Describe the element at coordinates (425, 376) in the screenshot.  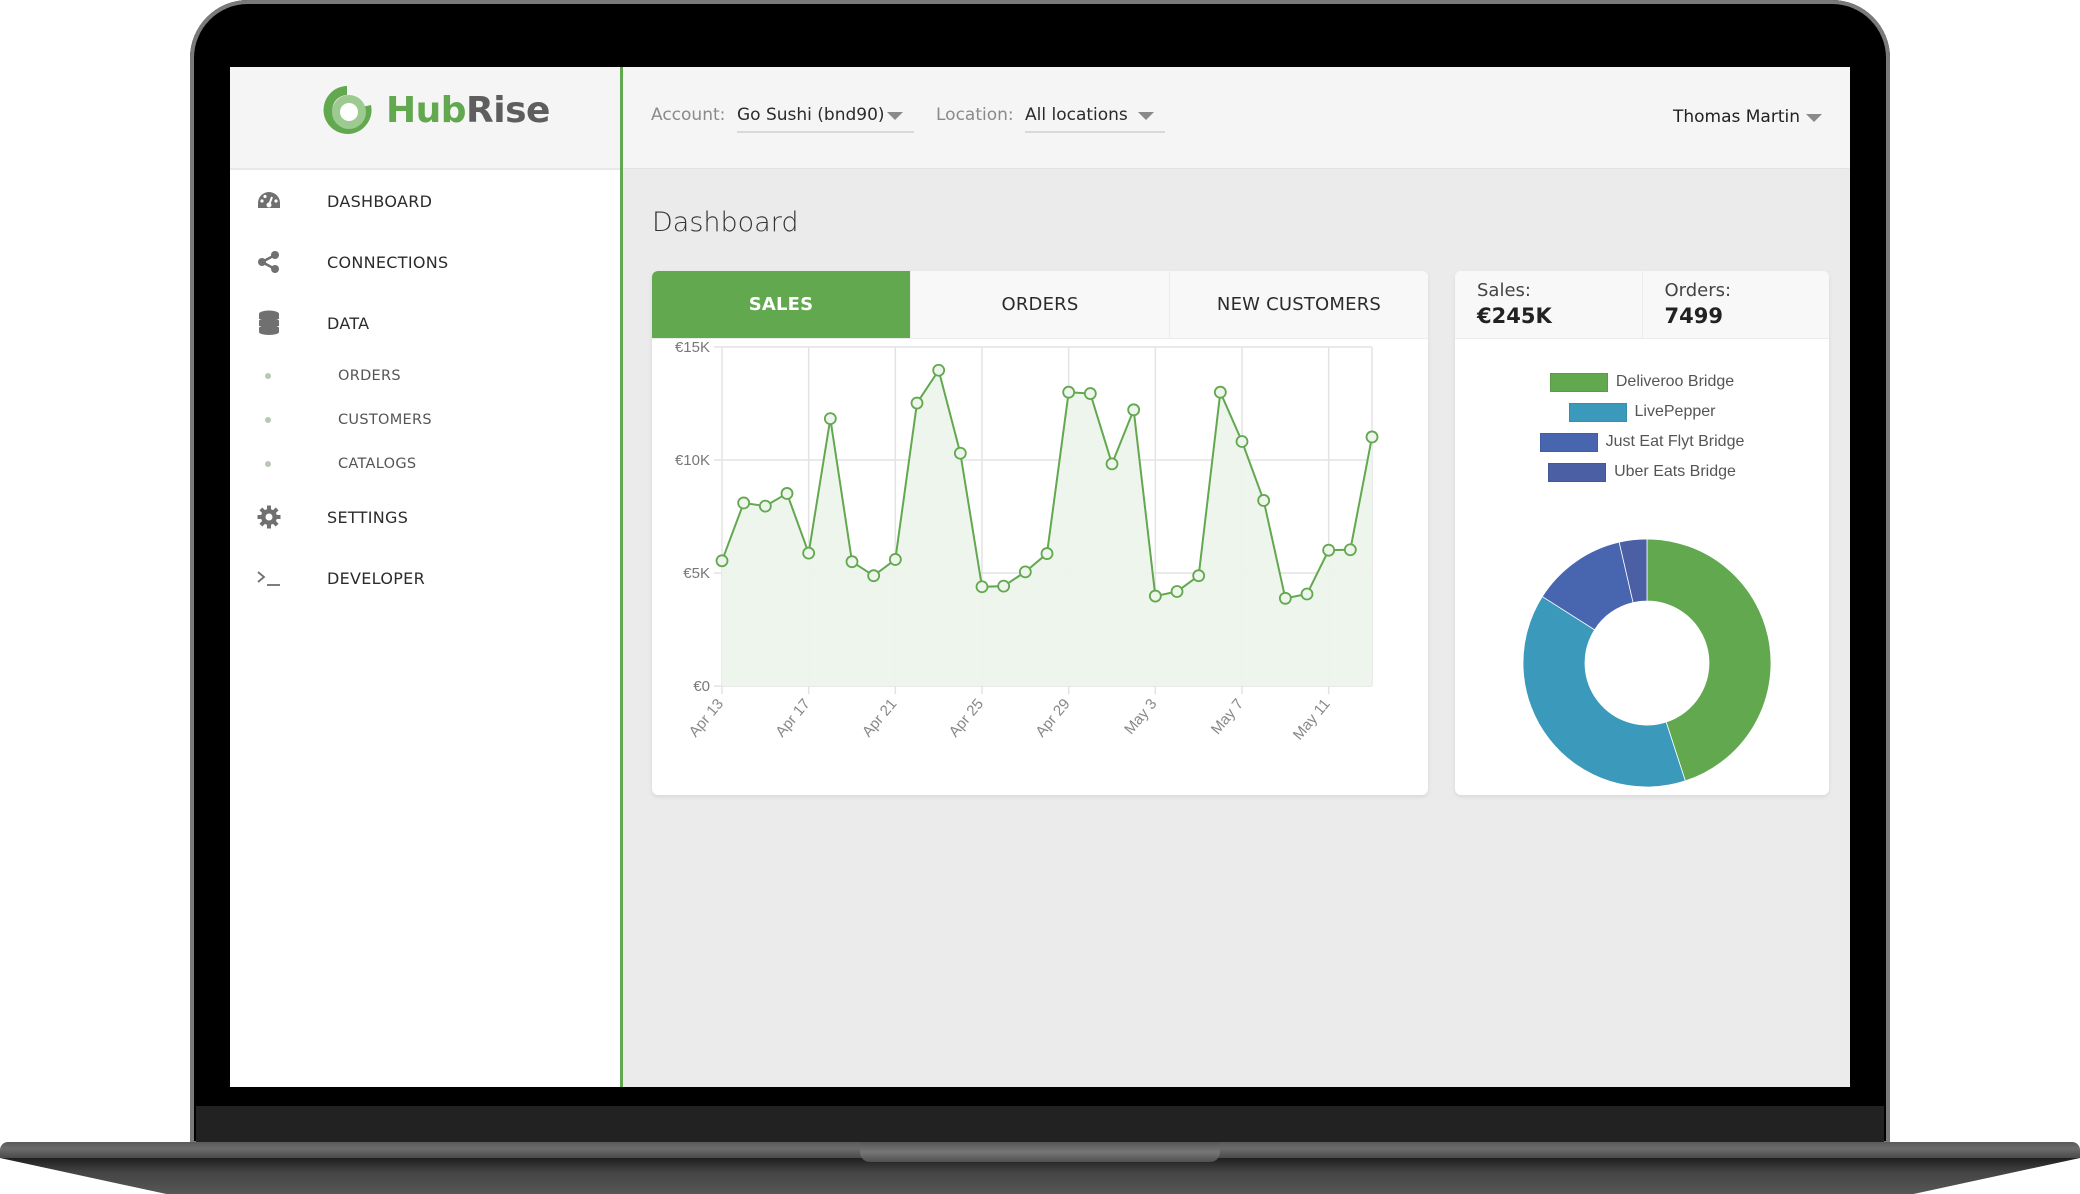
I see `sidebar-subitem-orders: ORDERS` at that location.